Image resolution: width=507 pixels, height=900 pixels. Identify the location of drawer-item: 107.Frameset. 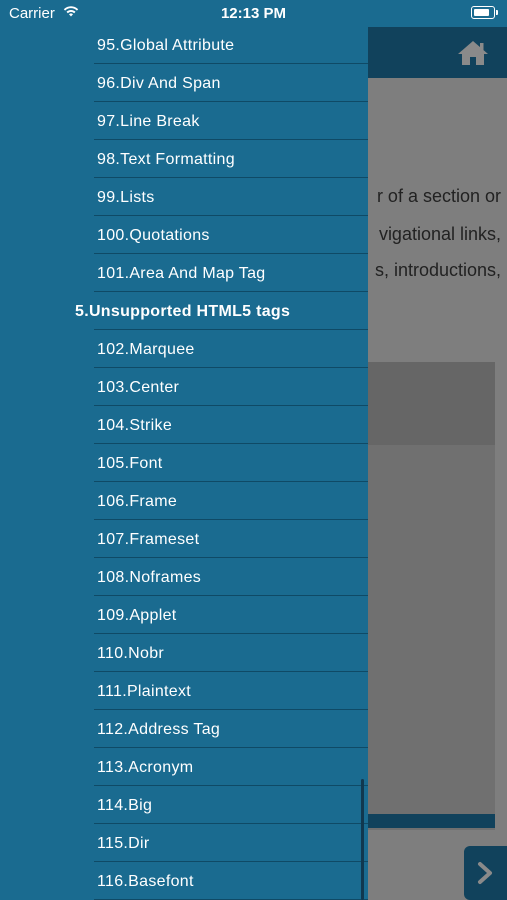
(184, 539).